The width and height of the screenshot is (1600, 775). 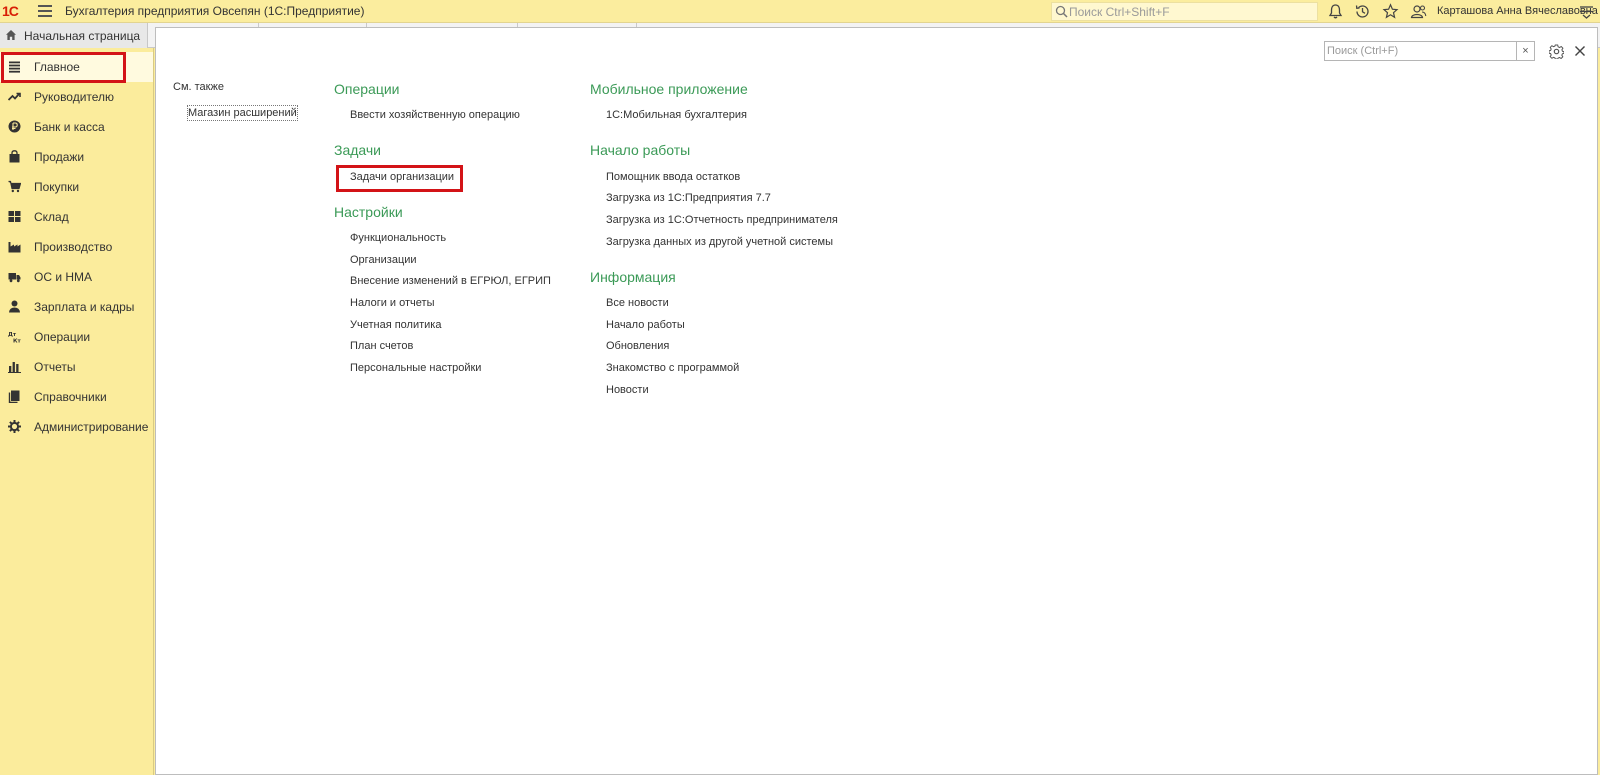 I want to click on grid-icon, so click(x=14, y=216).